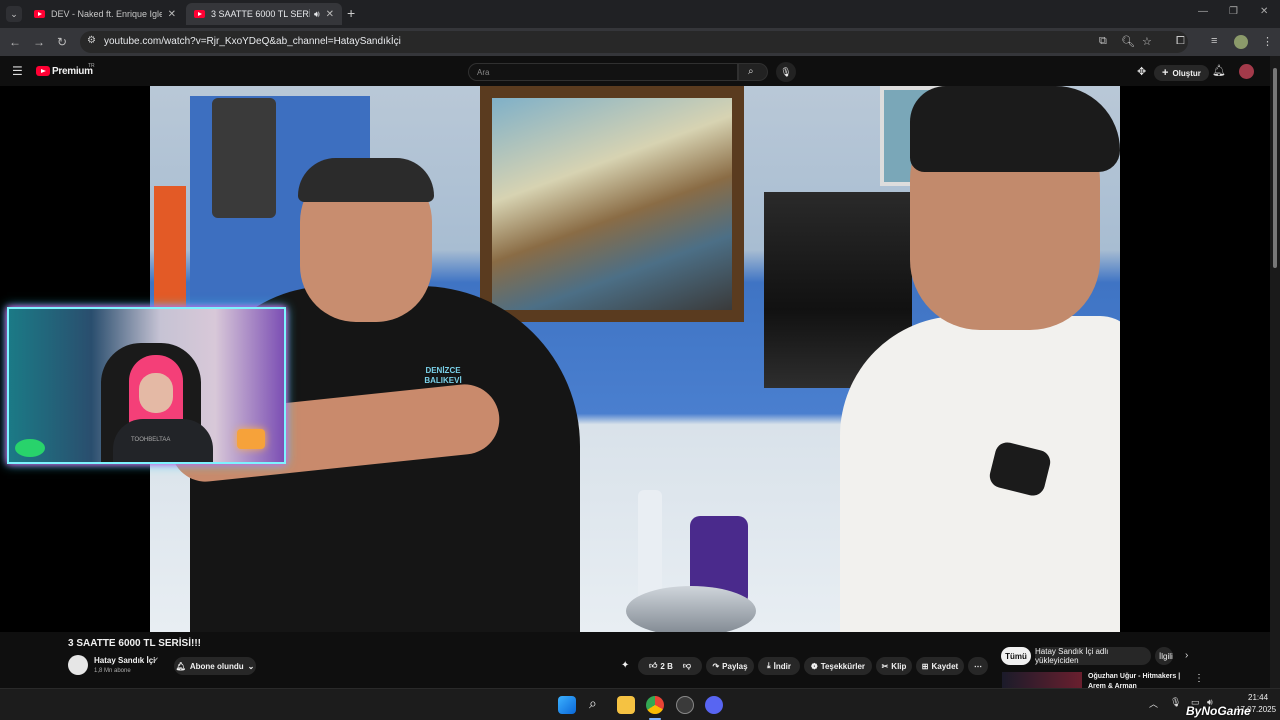  I want to click on man-right-body, so click(980, 474).